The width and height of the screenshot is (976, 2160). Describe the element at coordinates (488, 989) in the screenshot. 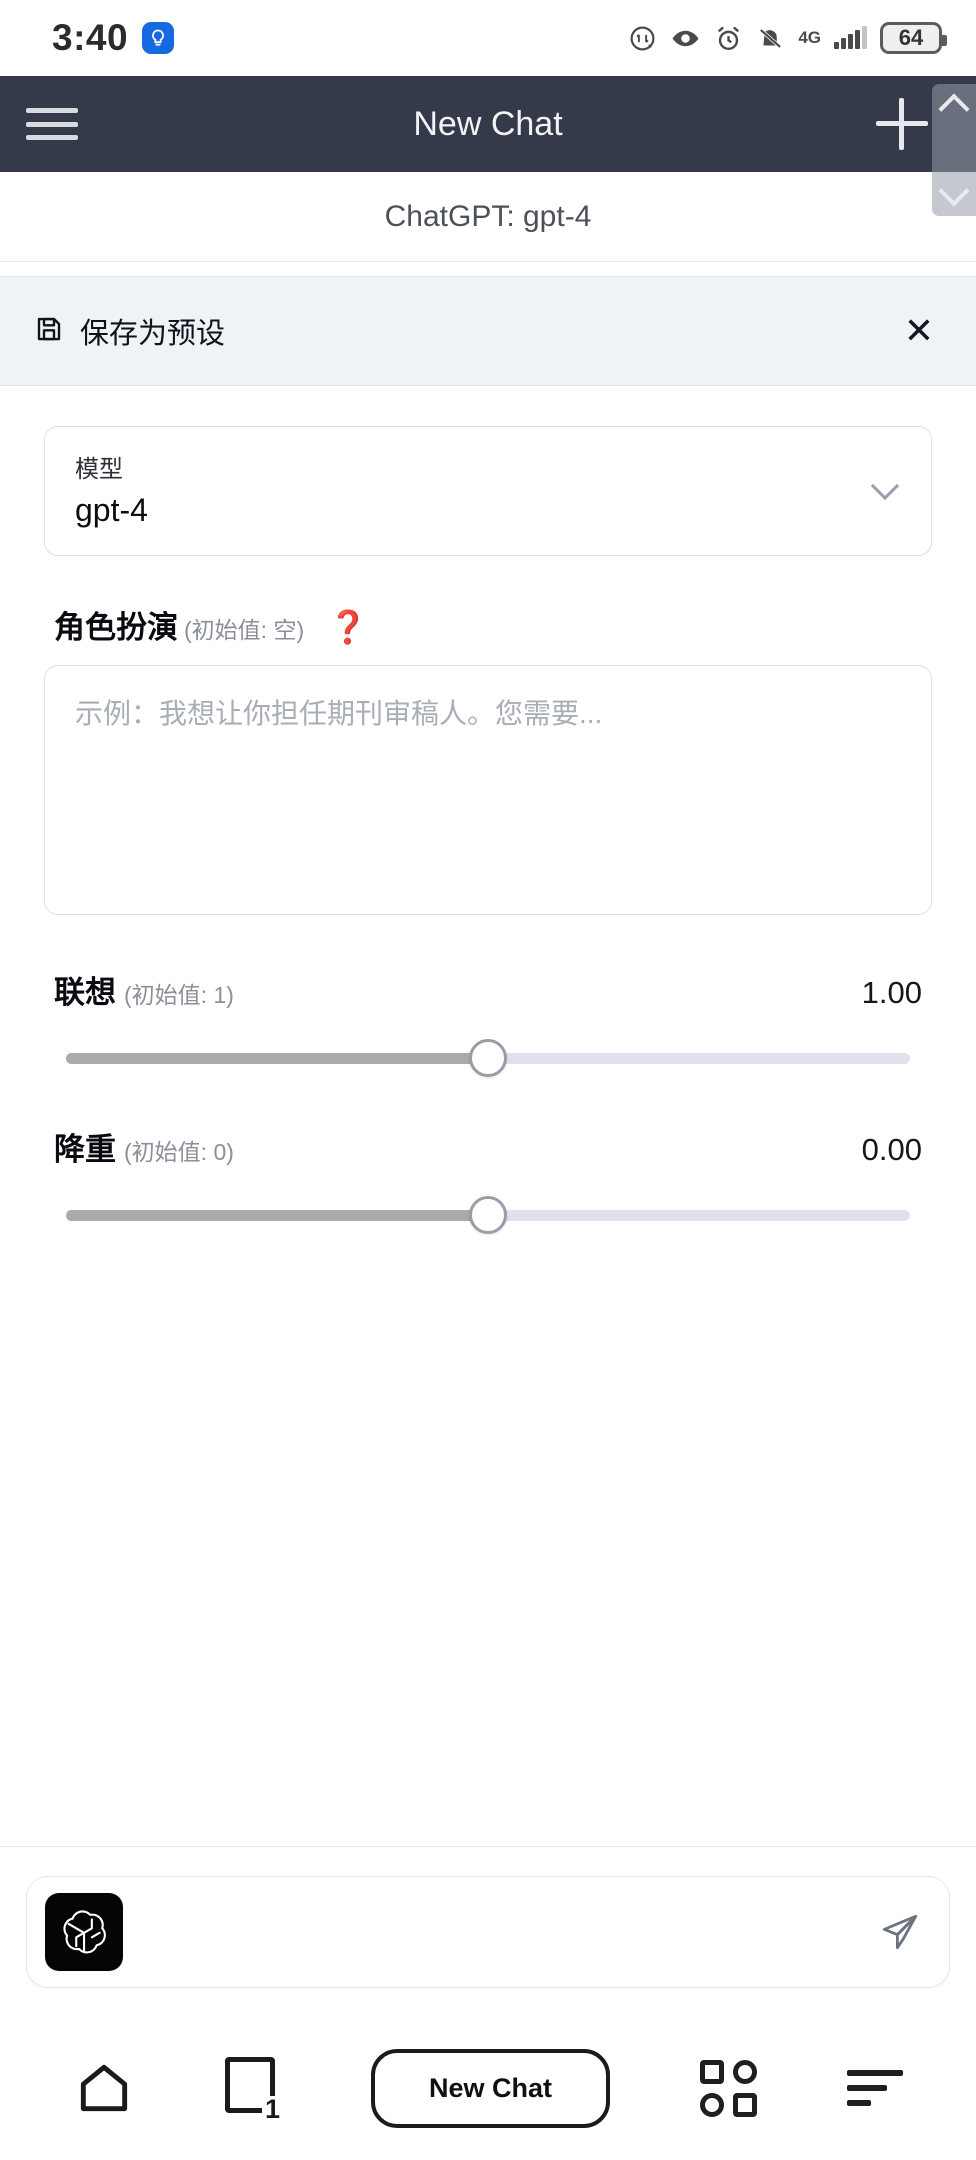

I see `slider-lianxiang-head: 联想 (初始值: 1) 1.00` at that location.